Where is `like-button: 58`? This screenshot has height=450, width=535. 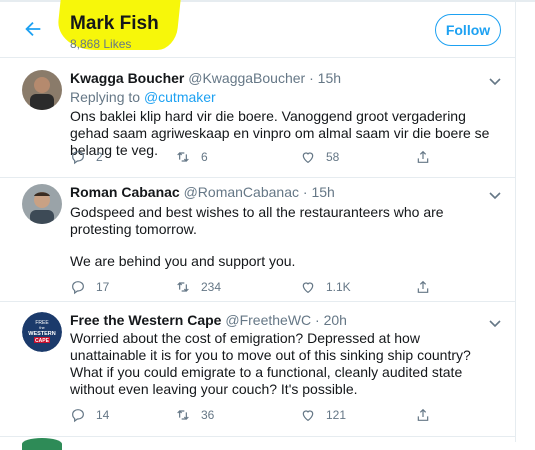 like-button: 58 is located at coordinates (319, 157).